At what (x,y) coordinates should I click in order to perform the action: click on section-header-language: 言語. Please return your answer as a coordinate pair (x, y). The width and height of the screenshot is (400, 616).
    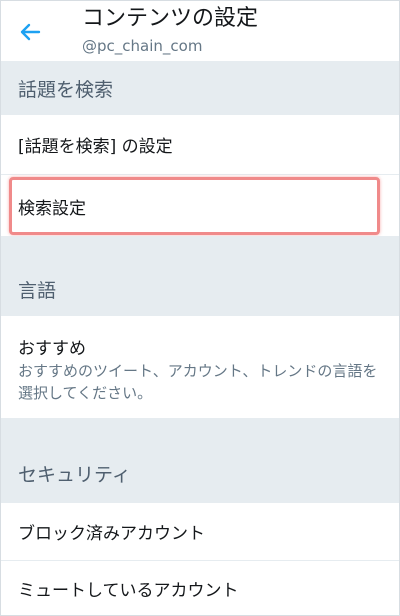
    Looking at the image, I should click on (200, 276).